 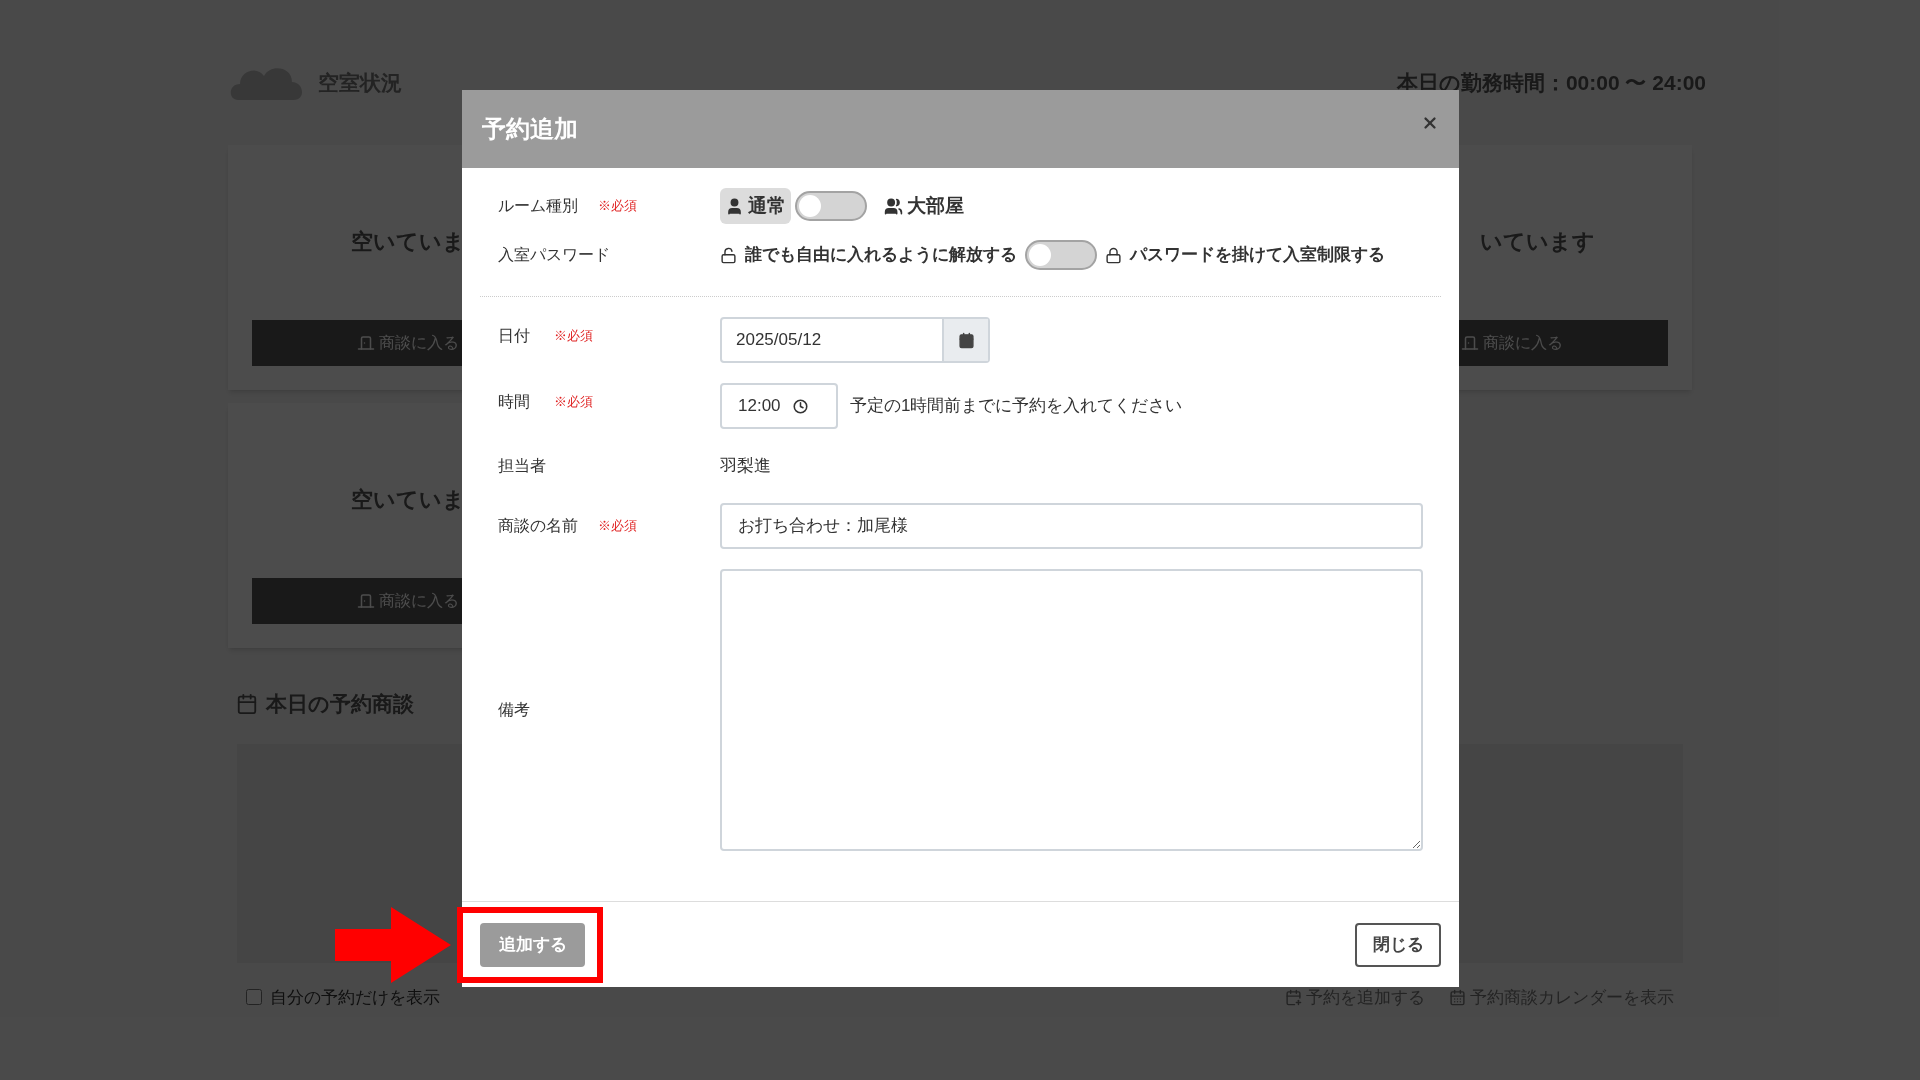 What do you see at coordinates (734, 206) in the screenshot?
I see `person-icon` at bounding box center [734, 206].